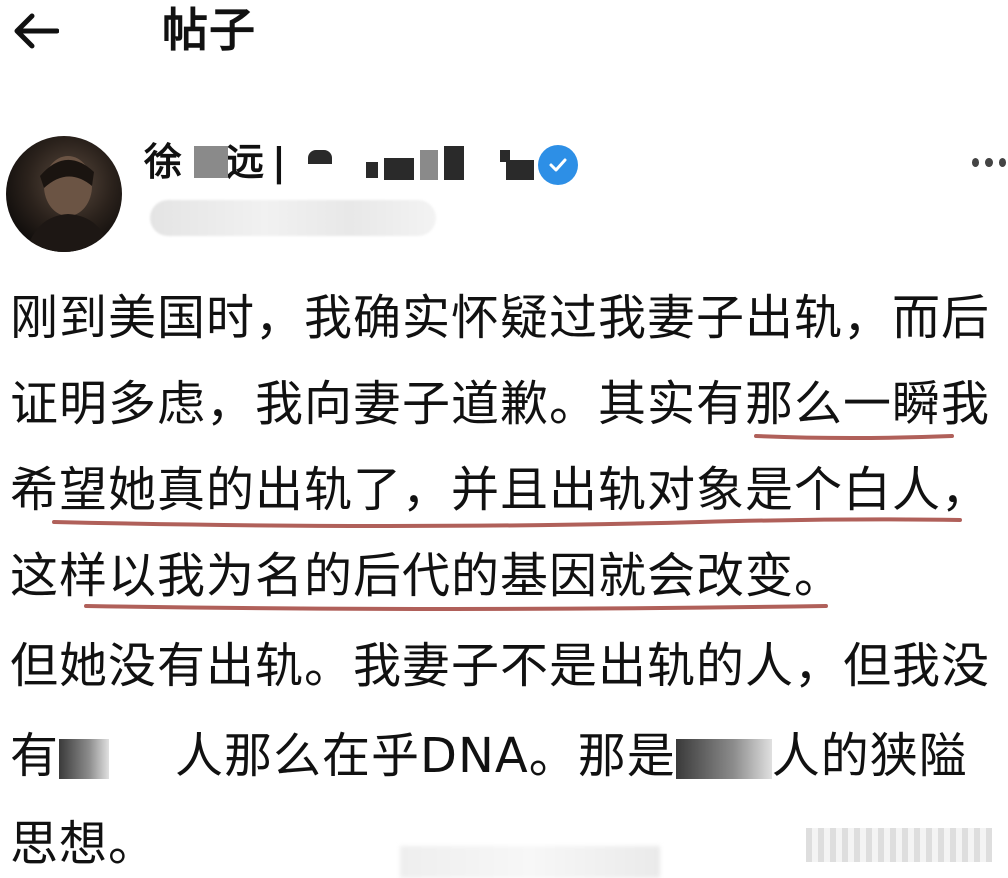 This screenshot has width=1008, height=878. What do you see at coordinates (163, 162) in the screenshot?
I see `author-name-first: 徐` at bounding box center [163, 162].